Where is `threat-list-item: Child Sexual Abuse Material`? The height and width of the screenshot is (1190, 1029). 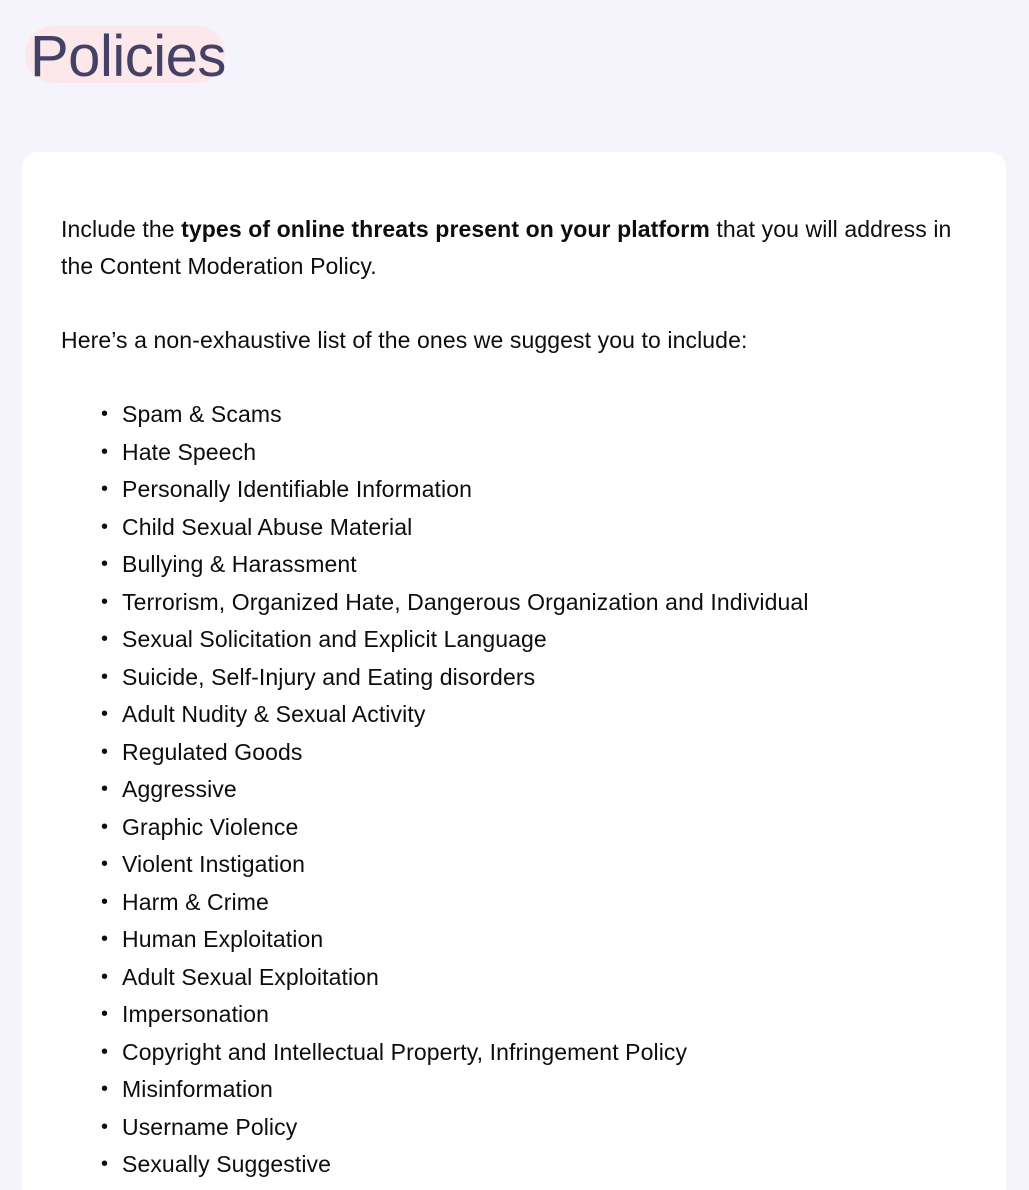 threat-list-item: Child Sexual Abuse Material is located at coordinates (513, 528).